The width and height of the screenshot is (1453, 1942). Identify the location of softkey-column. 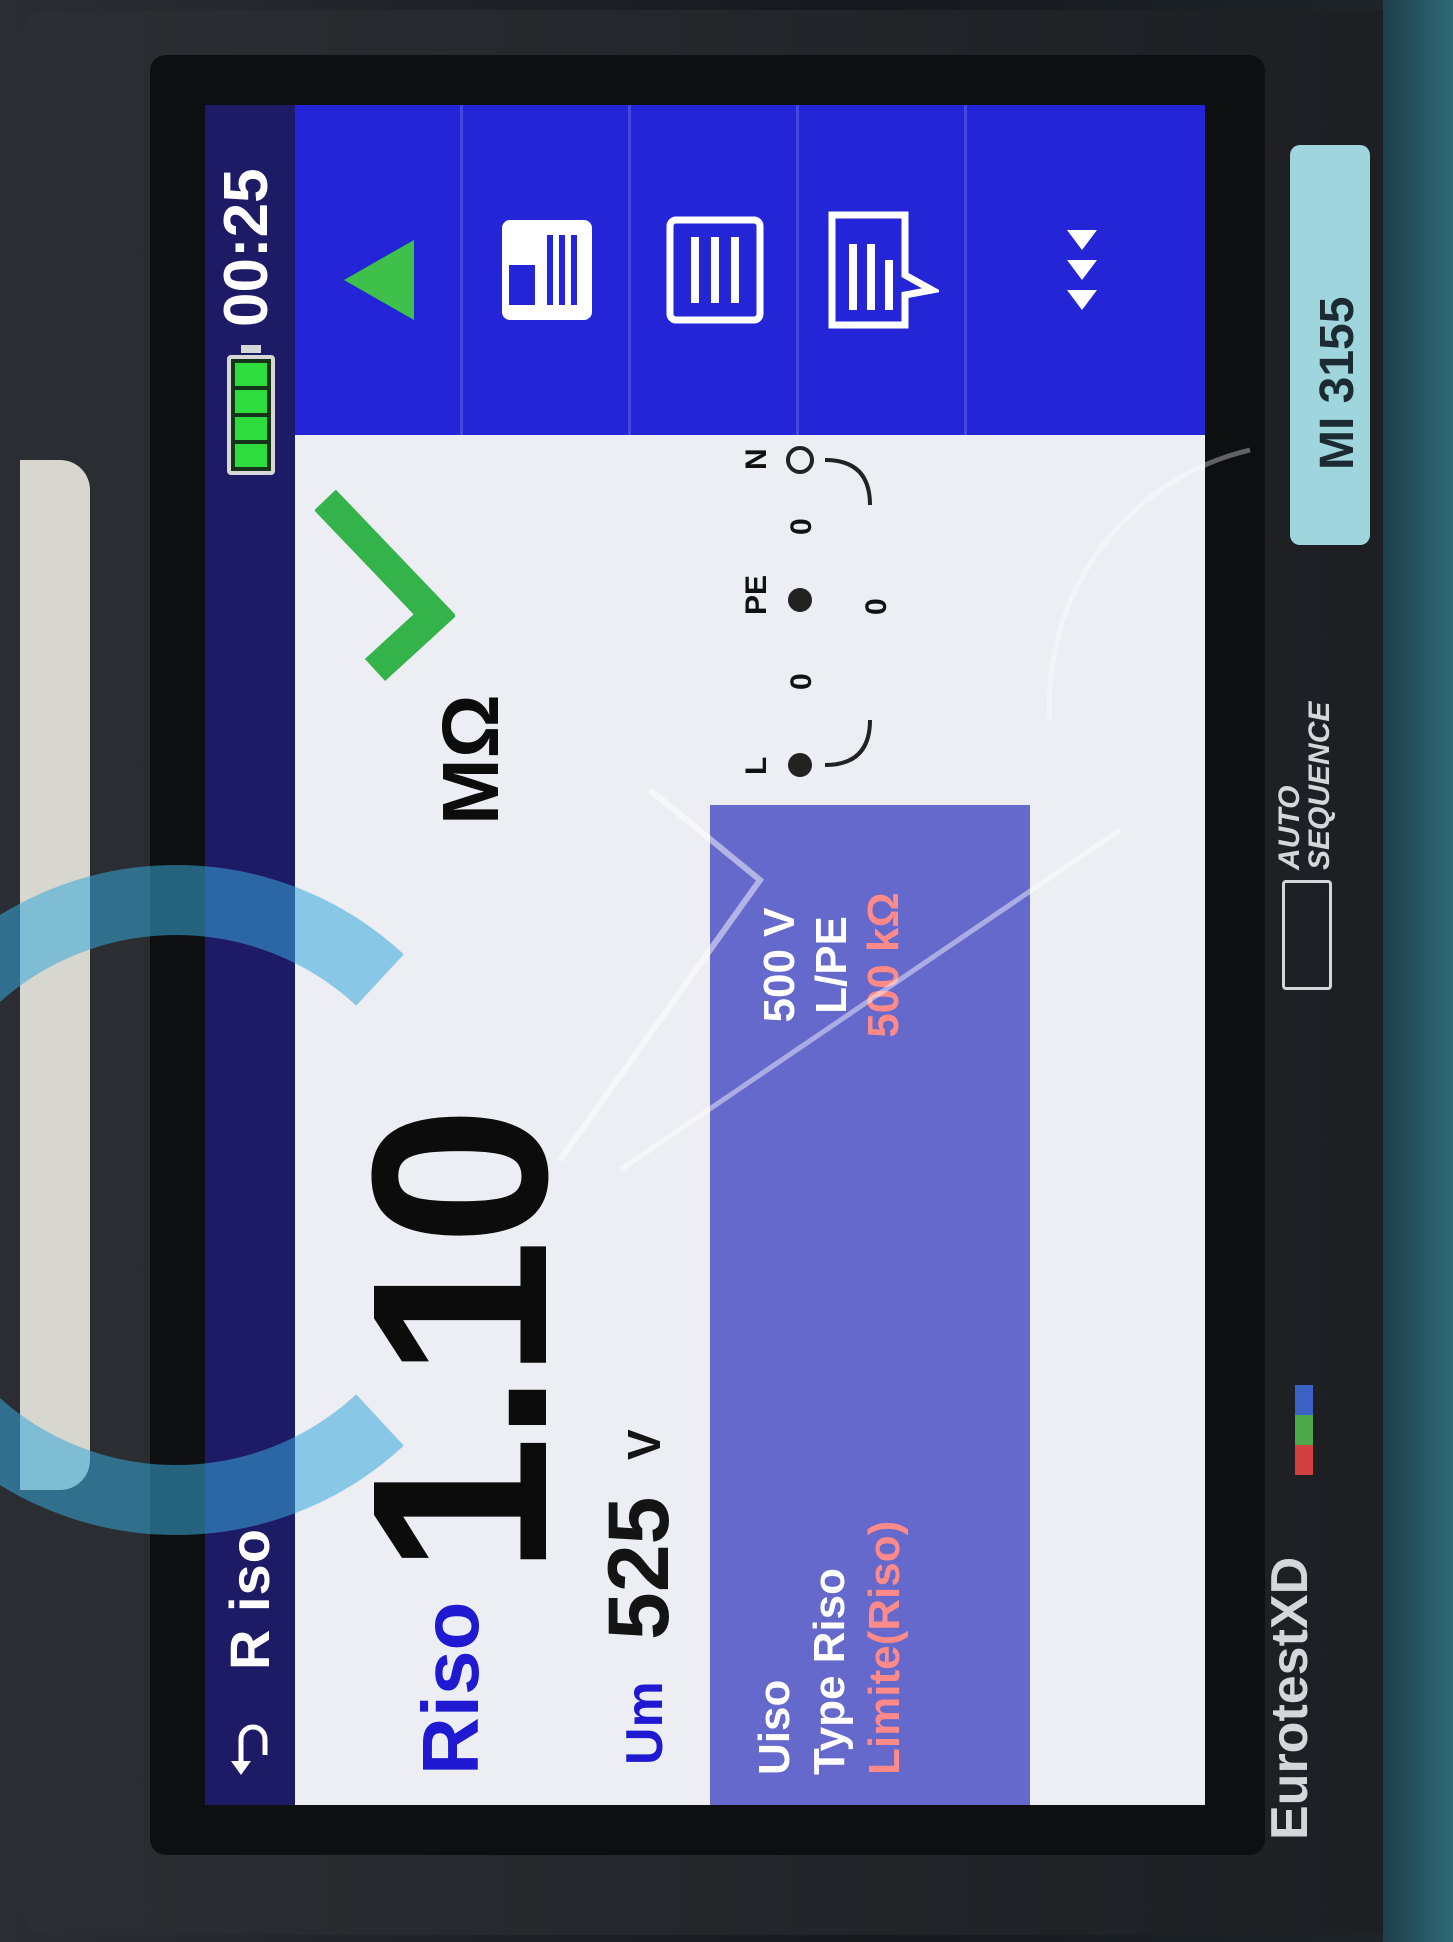
(750, 270).